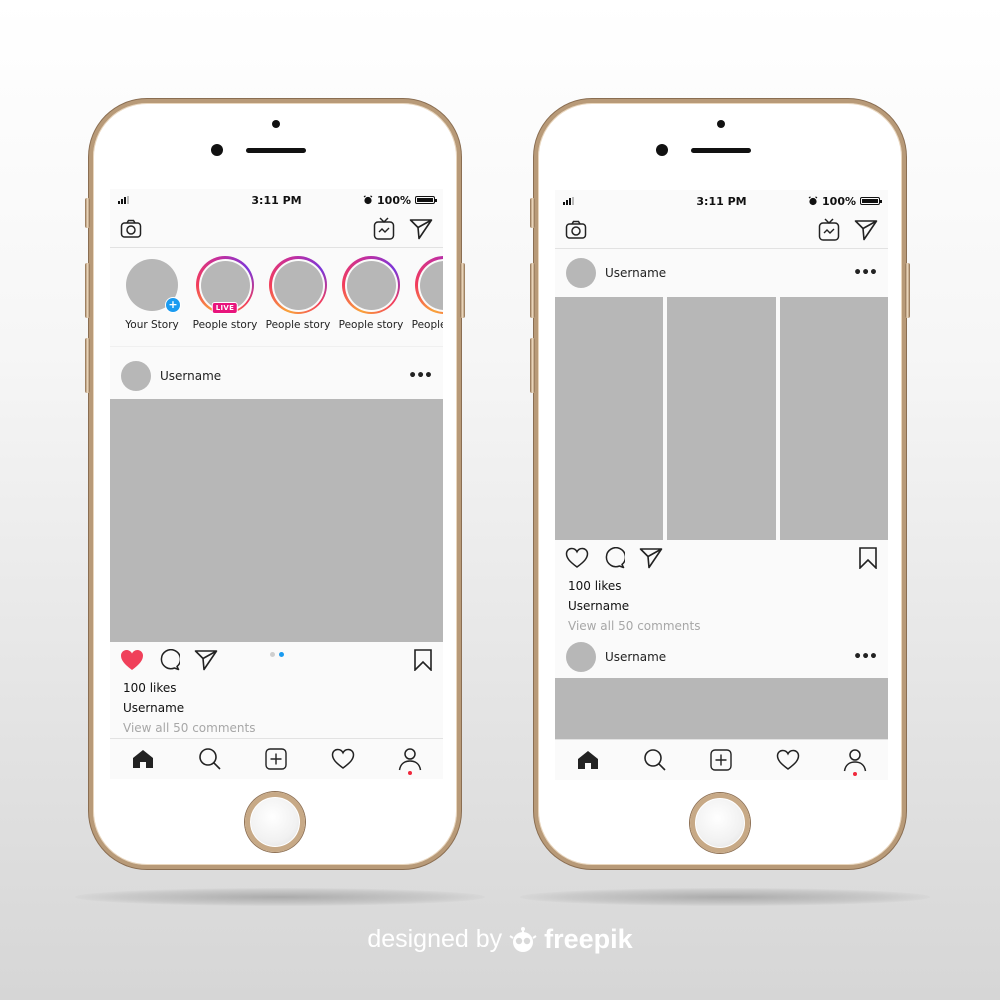  What do you see at coordinates (721, 713) in the screenshot?
I see `next-post-image` at bounding box center [721, 713].